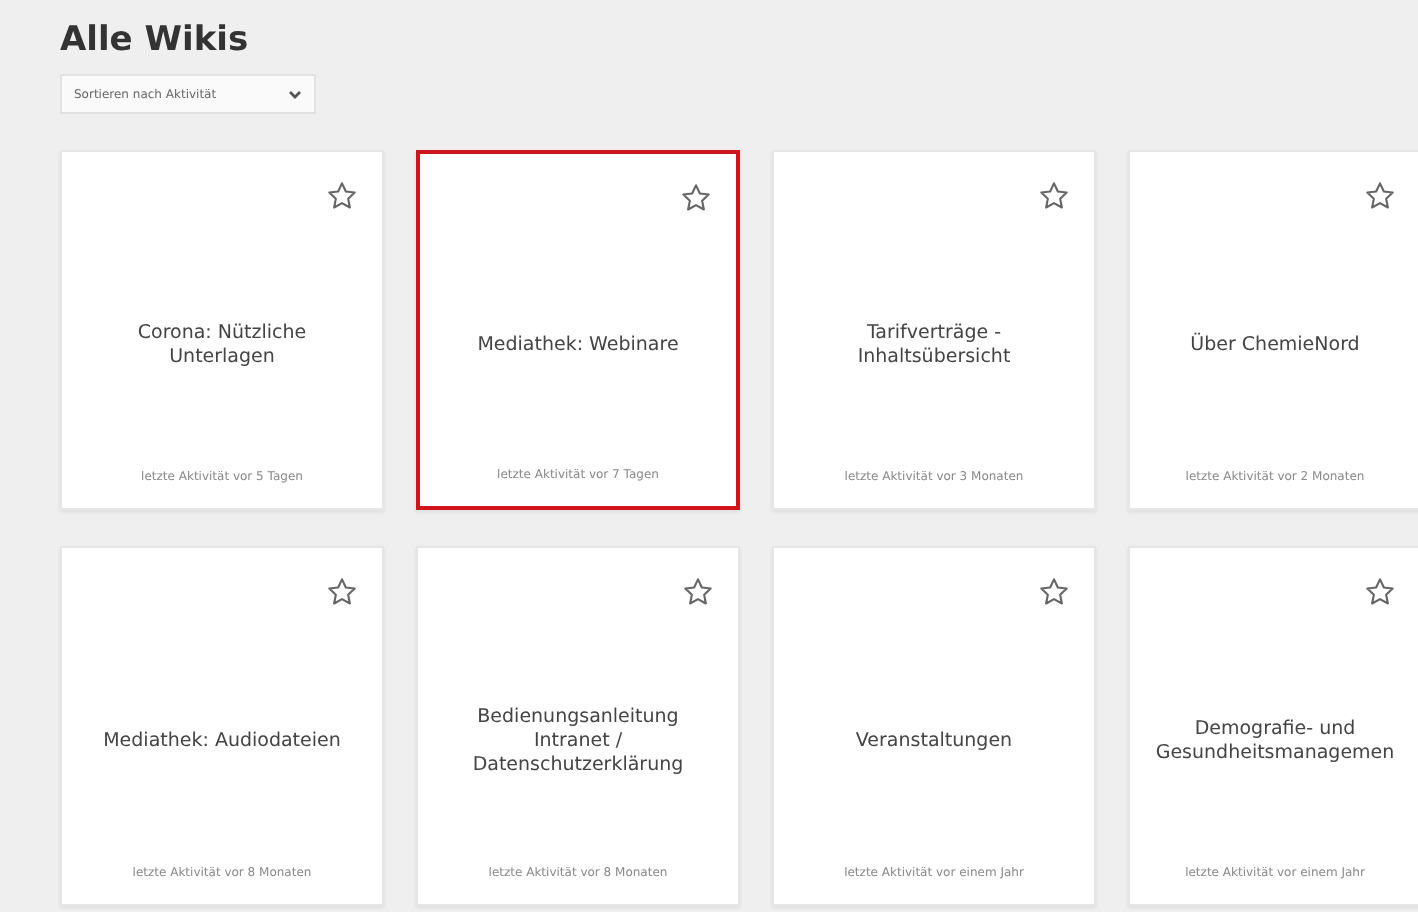 This screenshot has height=912, width=1418. Describe the element at coordinates (1275, 741) in the screenshot. I see `wiki-title: Demografie- und Gesundheitsmanagemen` at that location.